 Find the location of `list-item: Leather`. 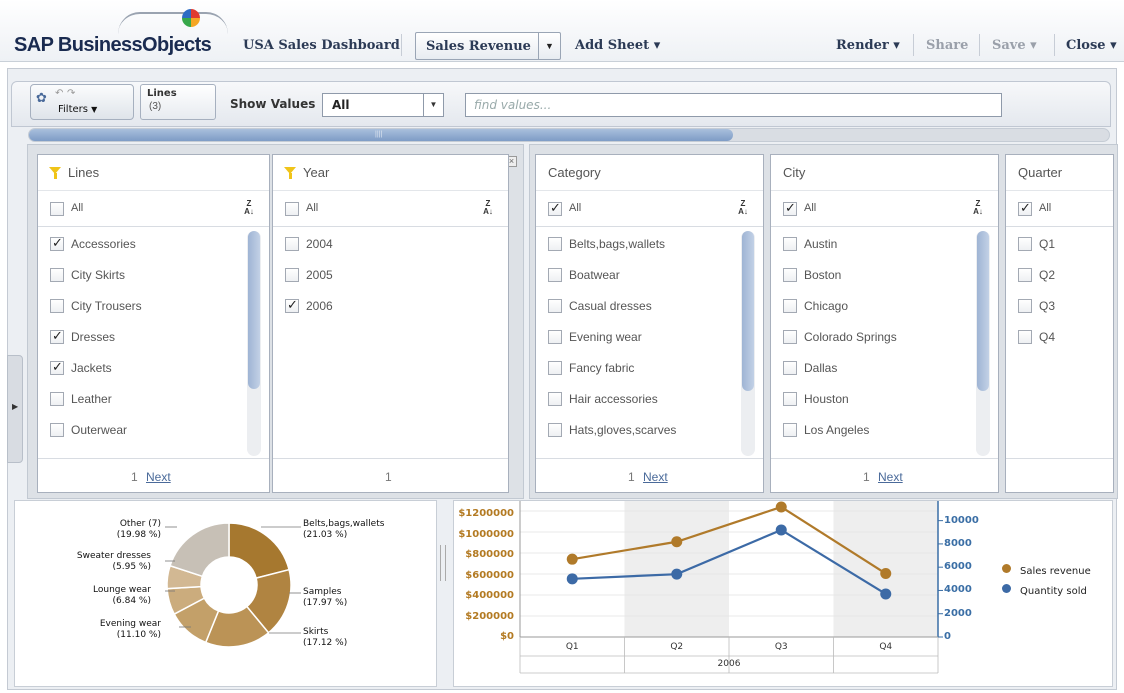

list-item: Leather is located at coordinates (141, 407).